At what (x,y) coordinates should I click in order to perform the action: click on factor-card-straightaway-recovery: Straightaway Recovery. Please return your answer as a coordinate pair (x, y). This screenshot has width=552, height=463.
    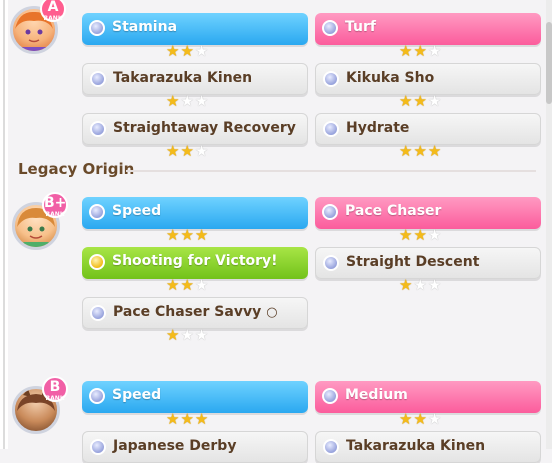
    Looking at the image, I should click on (195, 129).